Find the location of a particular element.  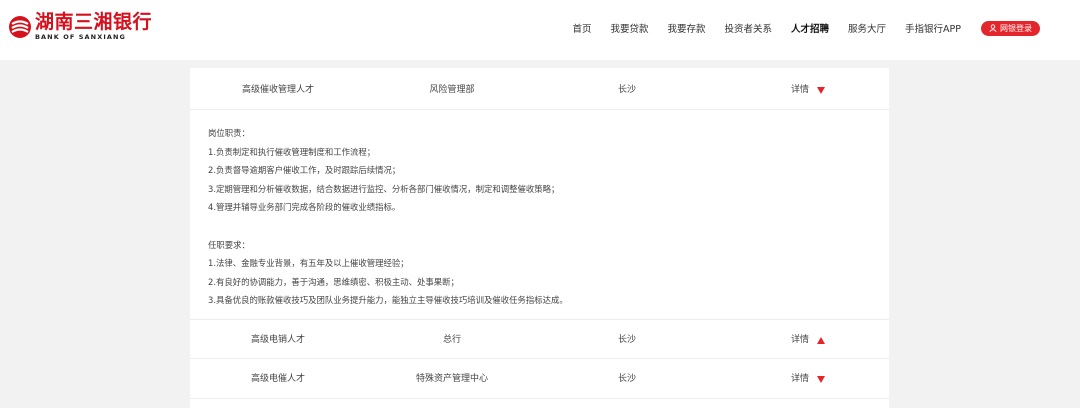

requirement-item: 2.有良好的协调能力，善于沟通，思维缜密、积极主动、处事果断； is located at coordinates (333, 281).